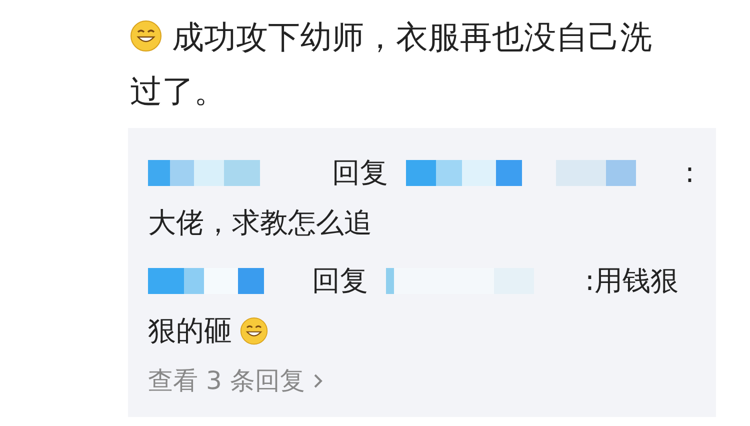 The width and height of the screenshot is (750, 426). I want to click on reply-text: 大佬，求教怎么追, so click(260, 223).